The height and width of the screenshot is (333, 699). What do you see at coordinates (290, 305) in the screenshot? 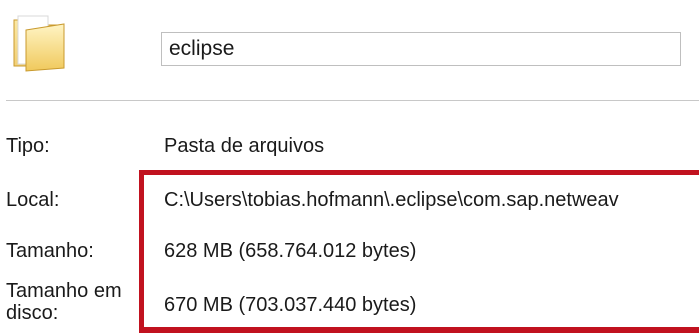
I see `size-on-disk-value: 670 MB (703.037.440 bytes)` at bounding box center [290, 305].